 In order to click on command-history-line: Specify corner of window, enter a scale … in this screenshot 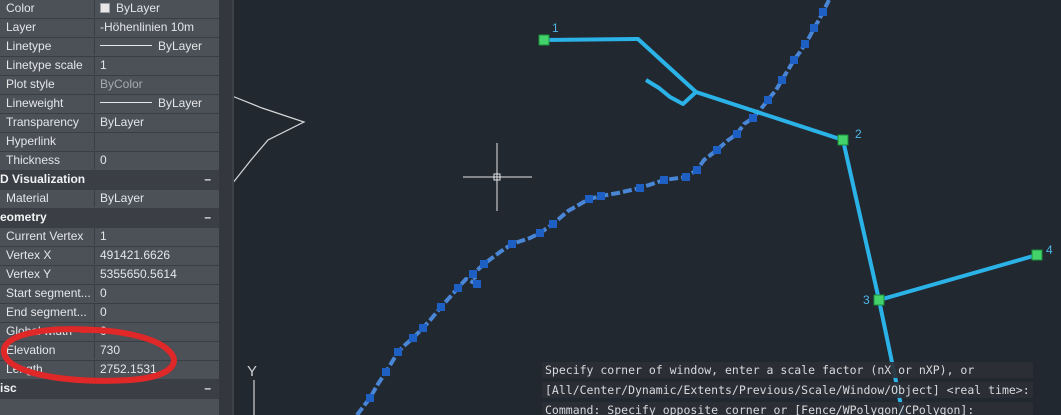, I will do `click(787, 370)`.